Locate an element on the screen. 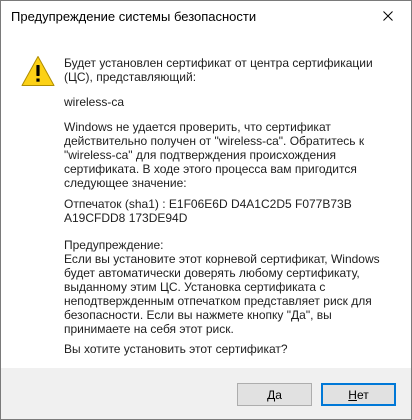  yes-button-label: а is located at coordinates (278, 394).